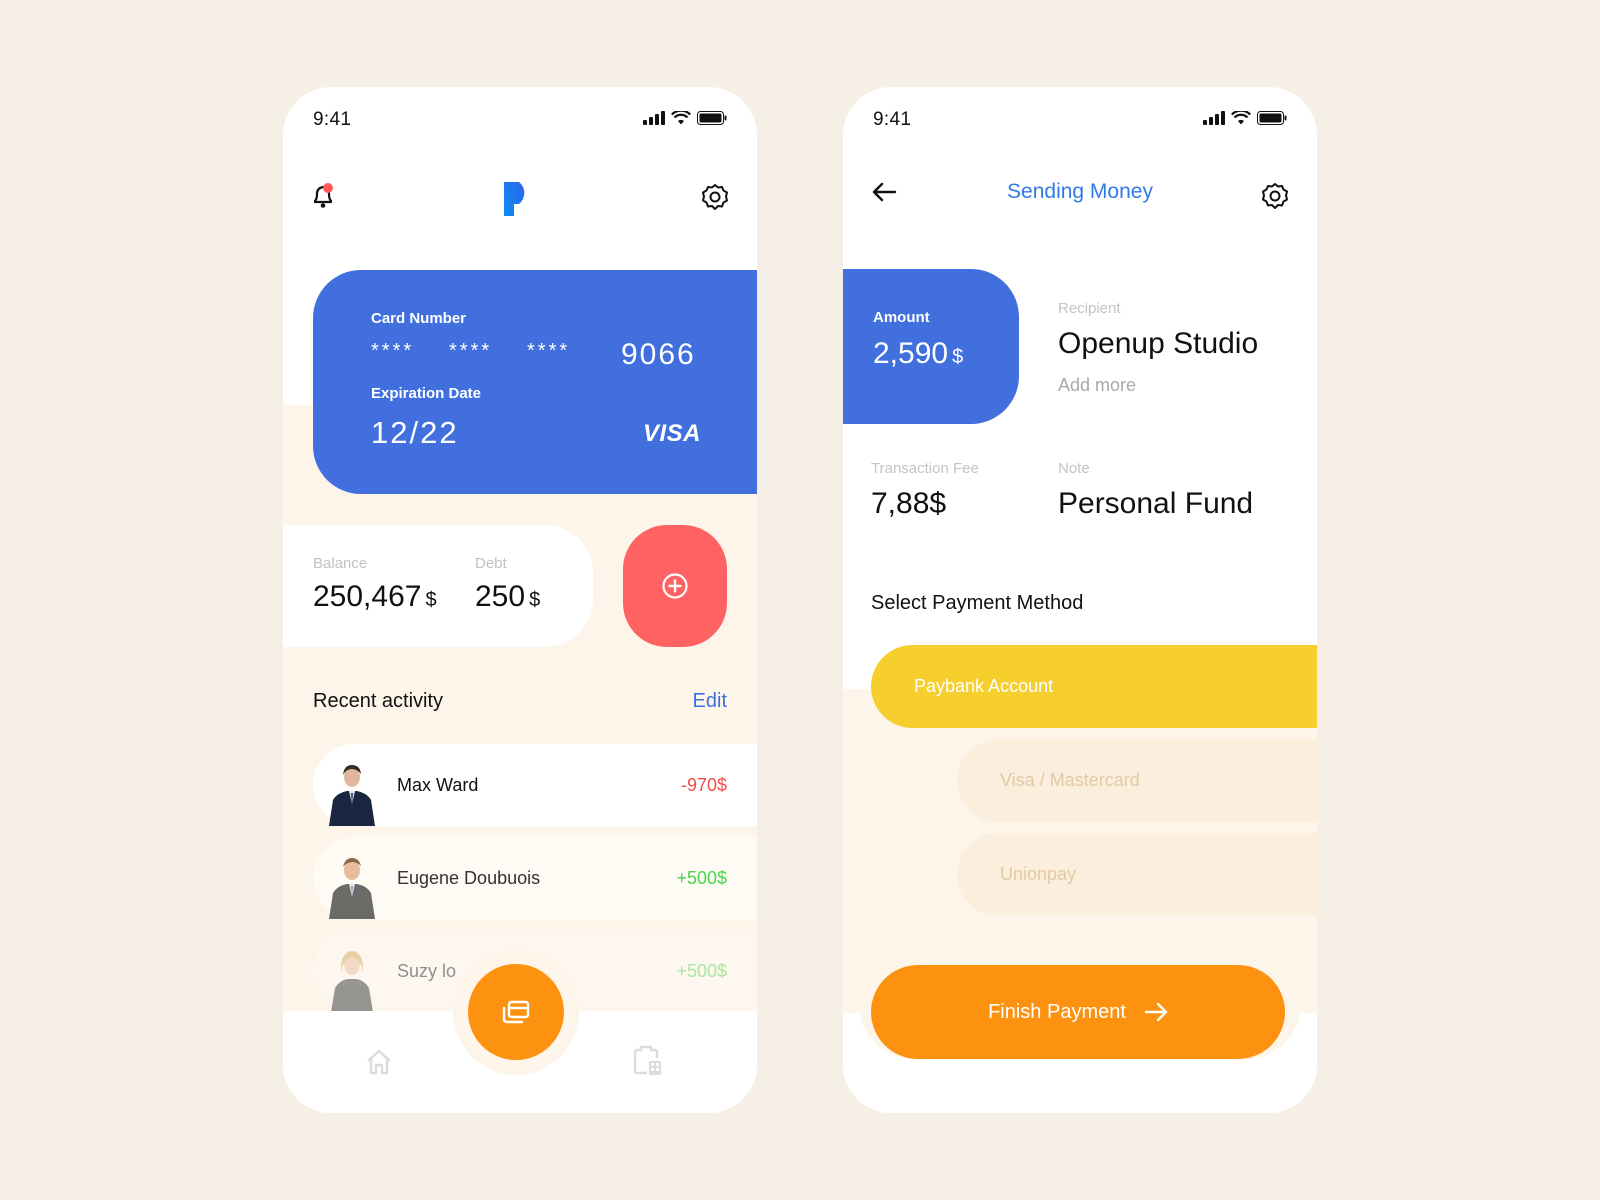 This screenshot has width=1600, height=1200. I want to click on recipient-value: Openup Studio, so click(1158, 344).